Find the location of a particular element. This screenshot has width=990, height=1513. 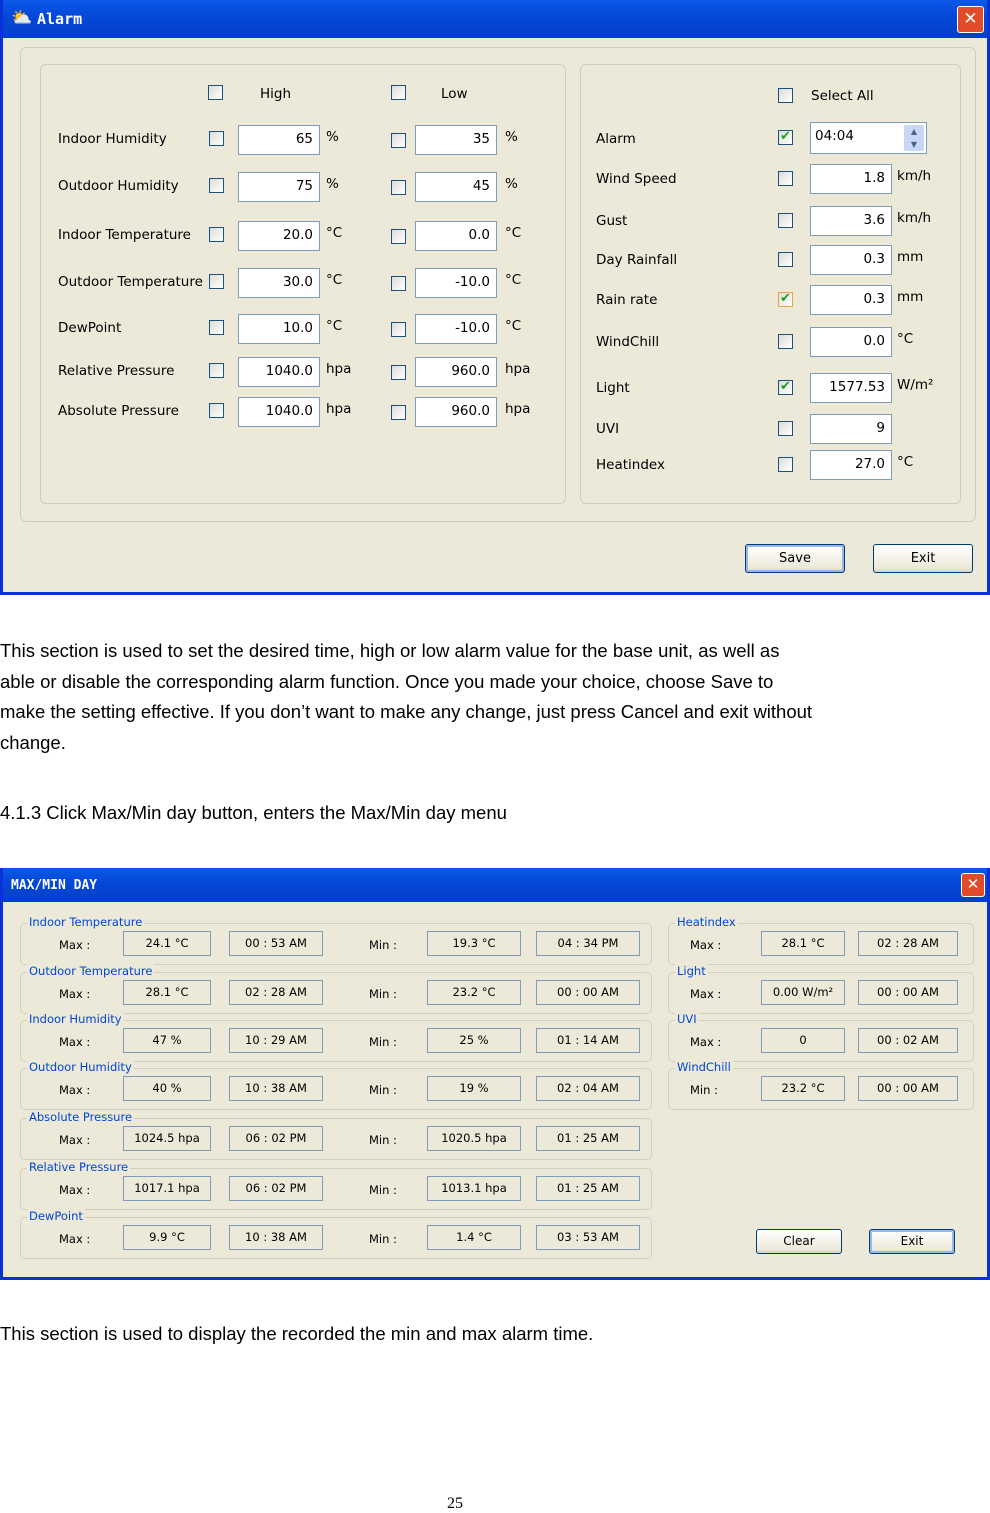

max-value: 9.9 °C is located at coordinates (167, 1237).